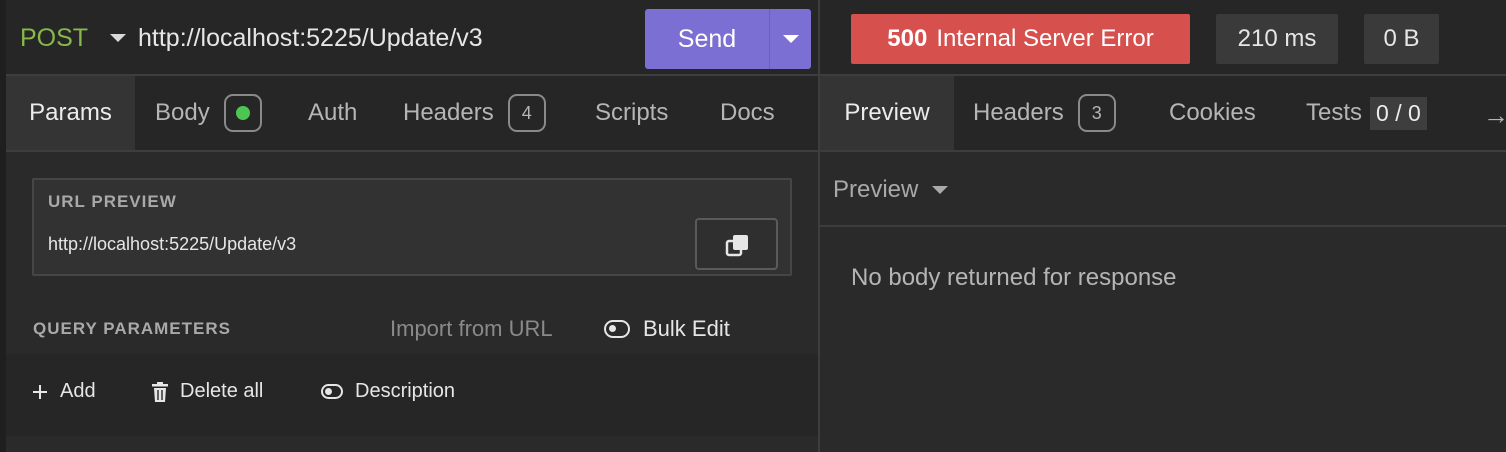 This screenshot has width=1506, height=452. Describe the element at coordinates (222, 391) in the screenshot. I see `delete-all-label: Delete all` at that location.